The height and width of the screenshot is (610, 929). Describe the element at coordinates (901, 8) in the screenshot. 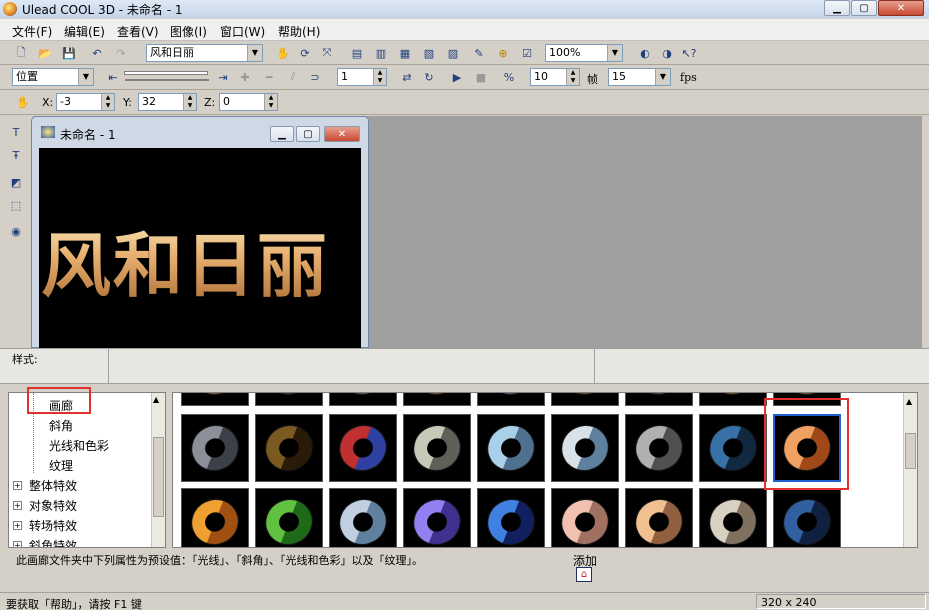

I see `close-button: ✕` at that location.